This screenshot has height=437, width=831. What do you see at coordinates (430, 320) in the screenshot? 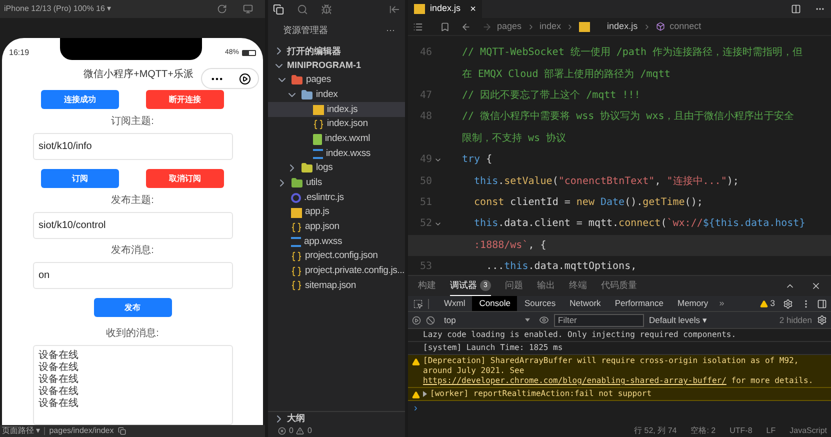
I see `clear-icon` at bounding box center [430, 320].